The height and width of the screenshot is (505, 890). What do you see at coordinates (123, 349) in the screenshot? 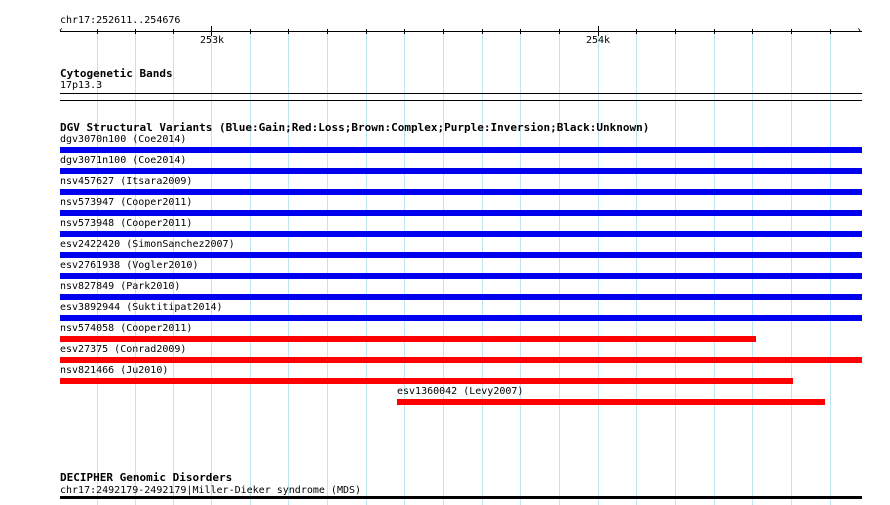
I see `dgv-variant-label: esv27375 (Conrad2009)` at bounding box center [123, 349].